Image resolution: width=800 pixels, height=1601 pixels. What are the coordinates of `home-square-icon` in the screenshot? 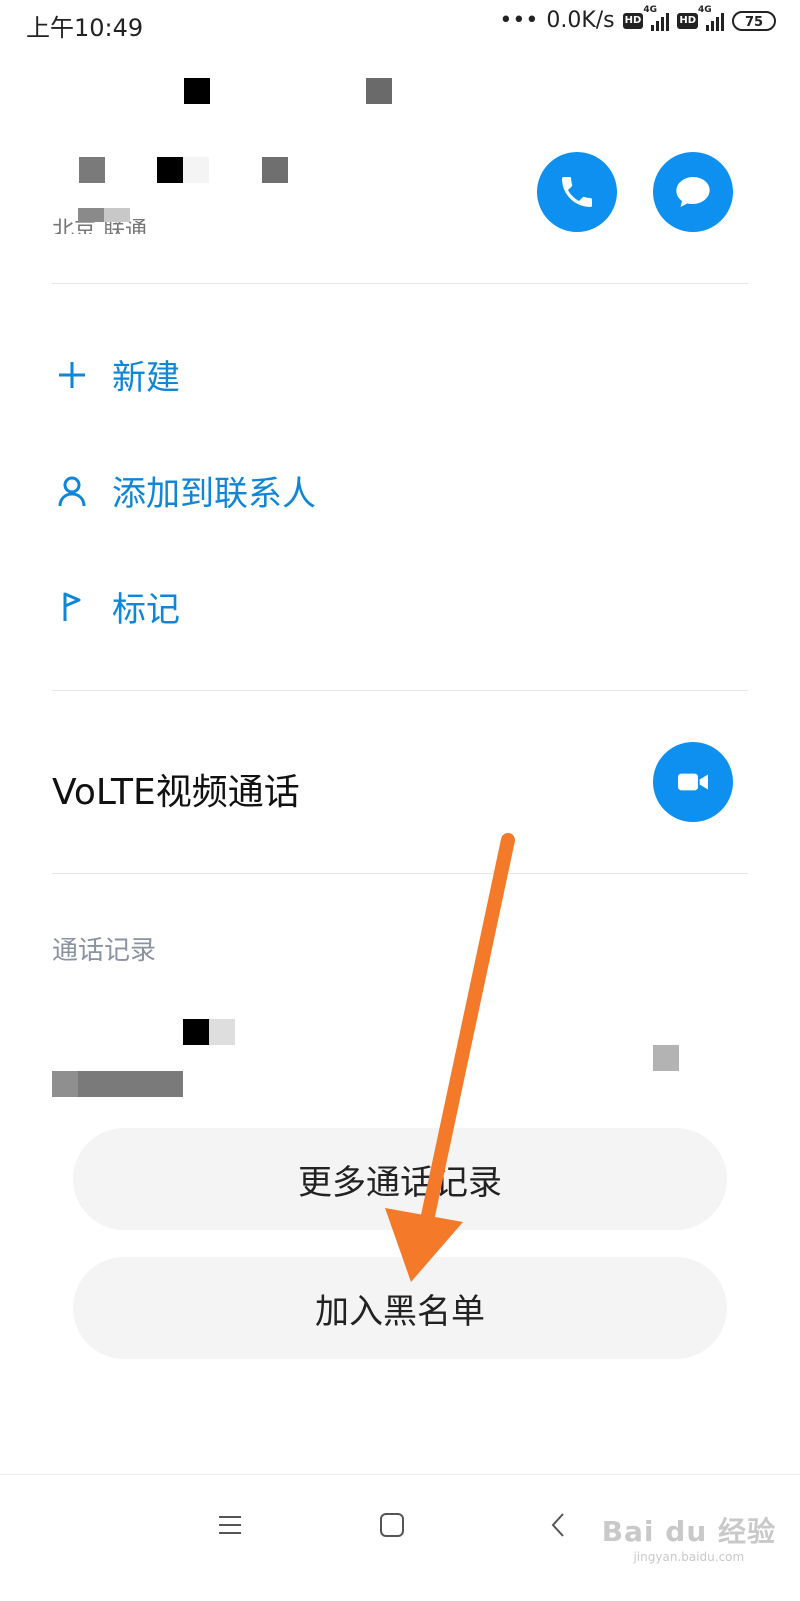 It's located at (392, 1525).